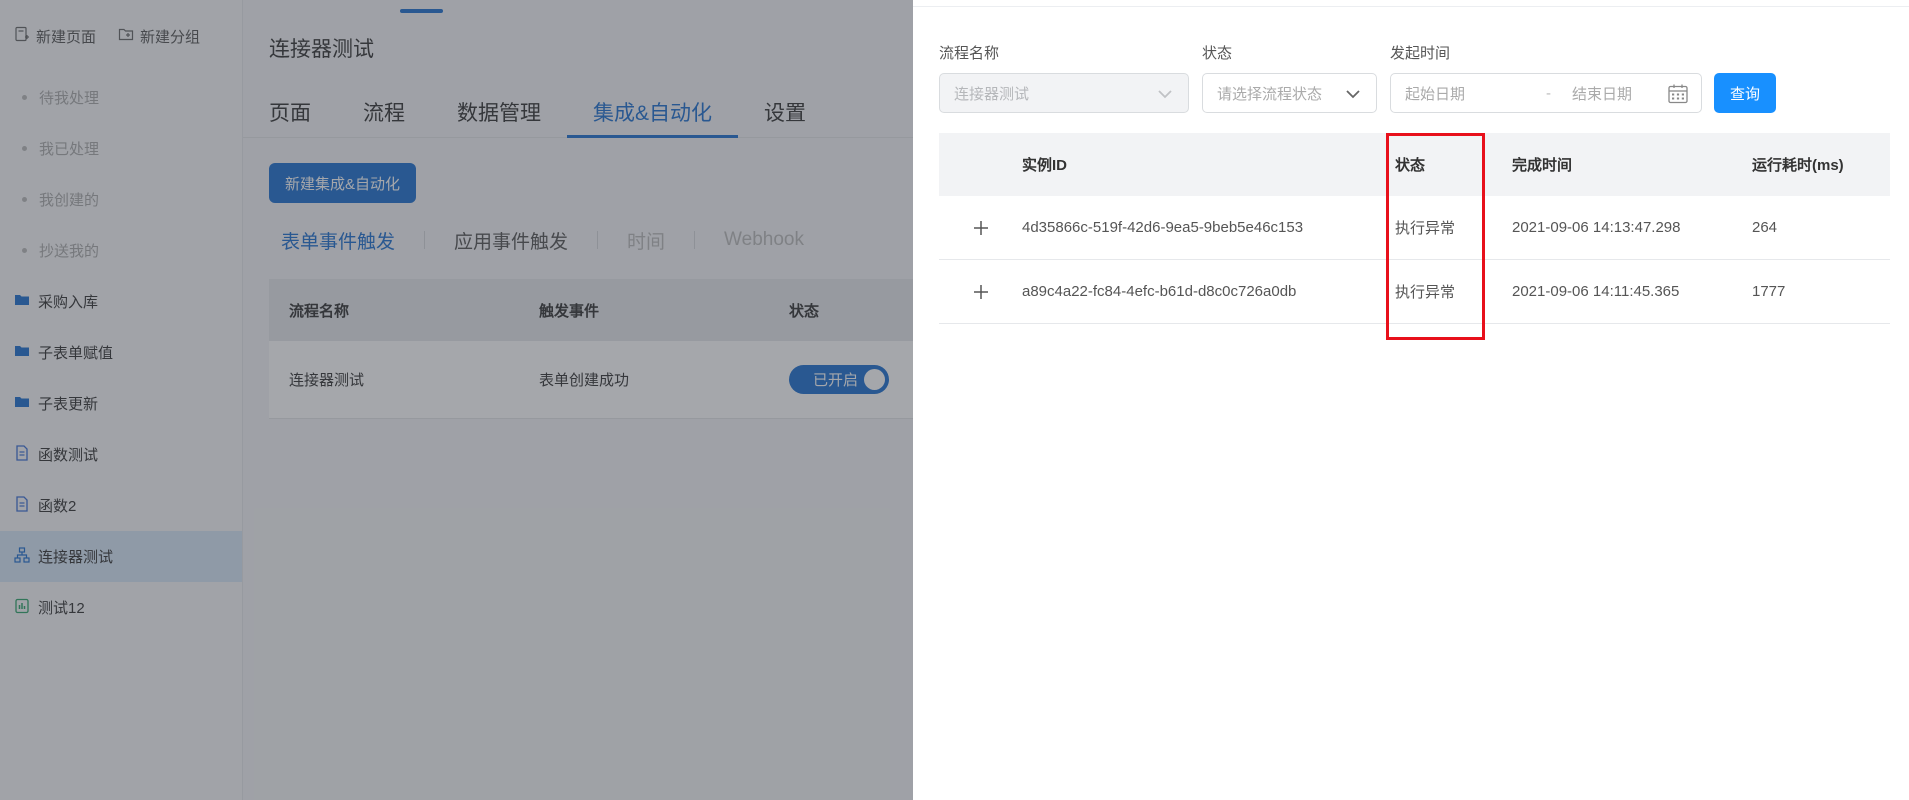 The width and height of the screenshot is (1909, 800). What do you see at coordinates (1420, 53) in the screenshot?
I see `start-time-label: 发起时间` at bounding box center [1420, 53].